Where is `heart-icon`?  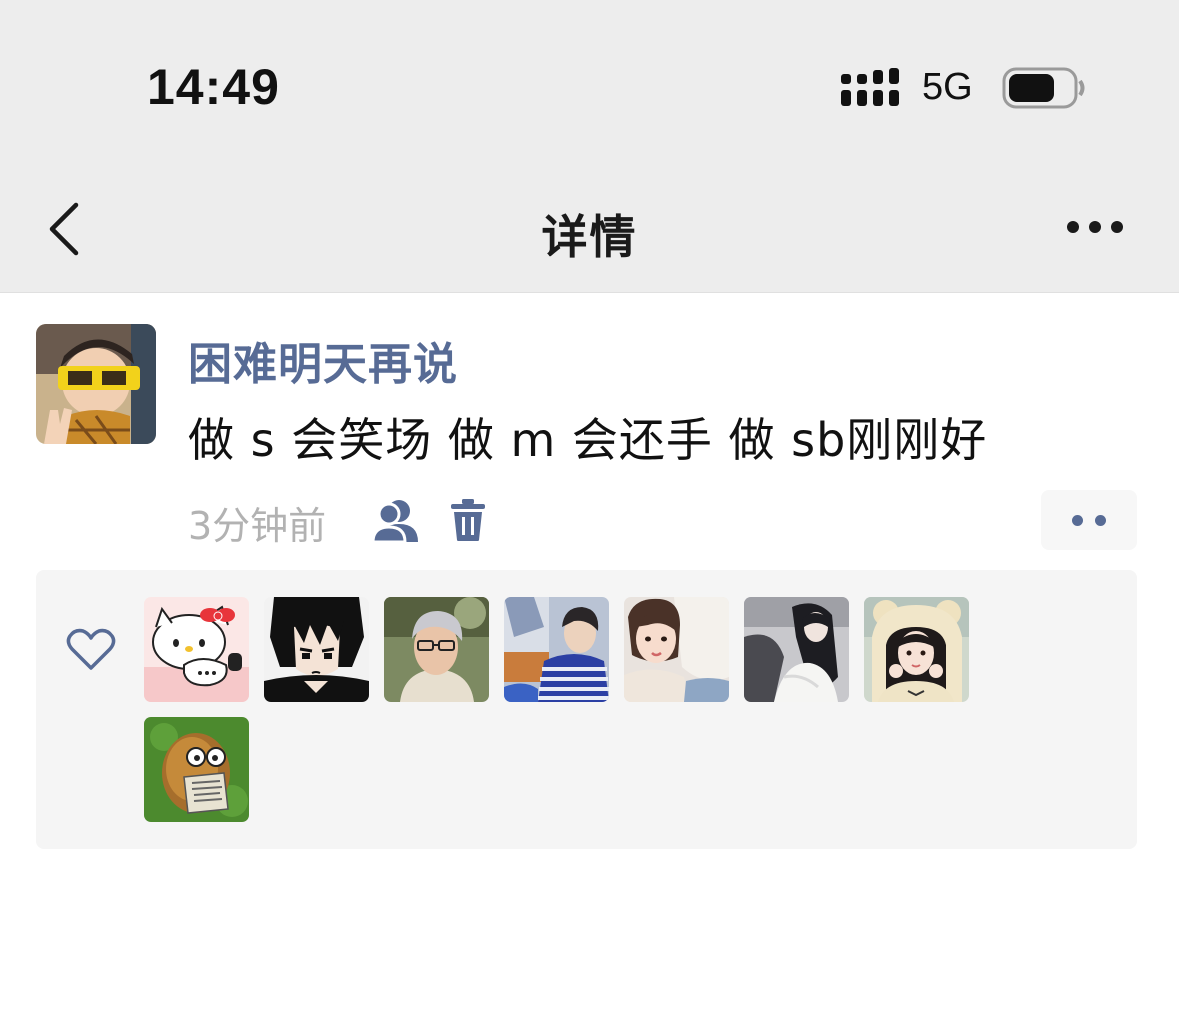
heart-icon is located at coordinates (91, 649).